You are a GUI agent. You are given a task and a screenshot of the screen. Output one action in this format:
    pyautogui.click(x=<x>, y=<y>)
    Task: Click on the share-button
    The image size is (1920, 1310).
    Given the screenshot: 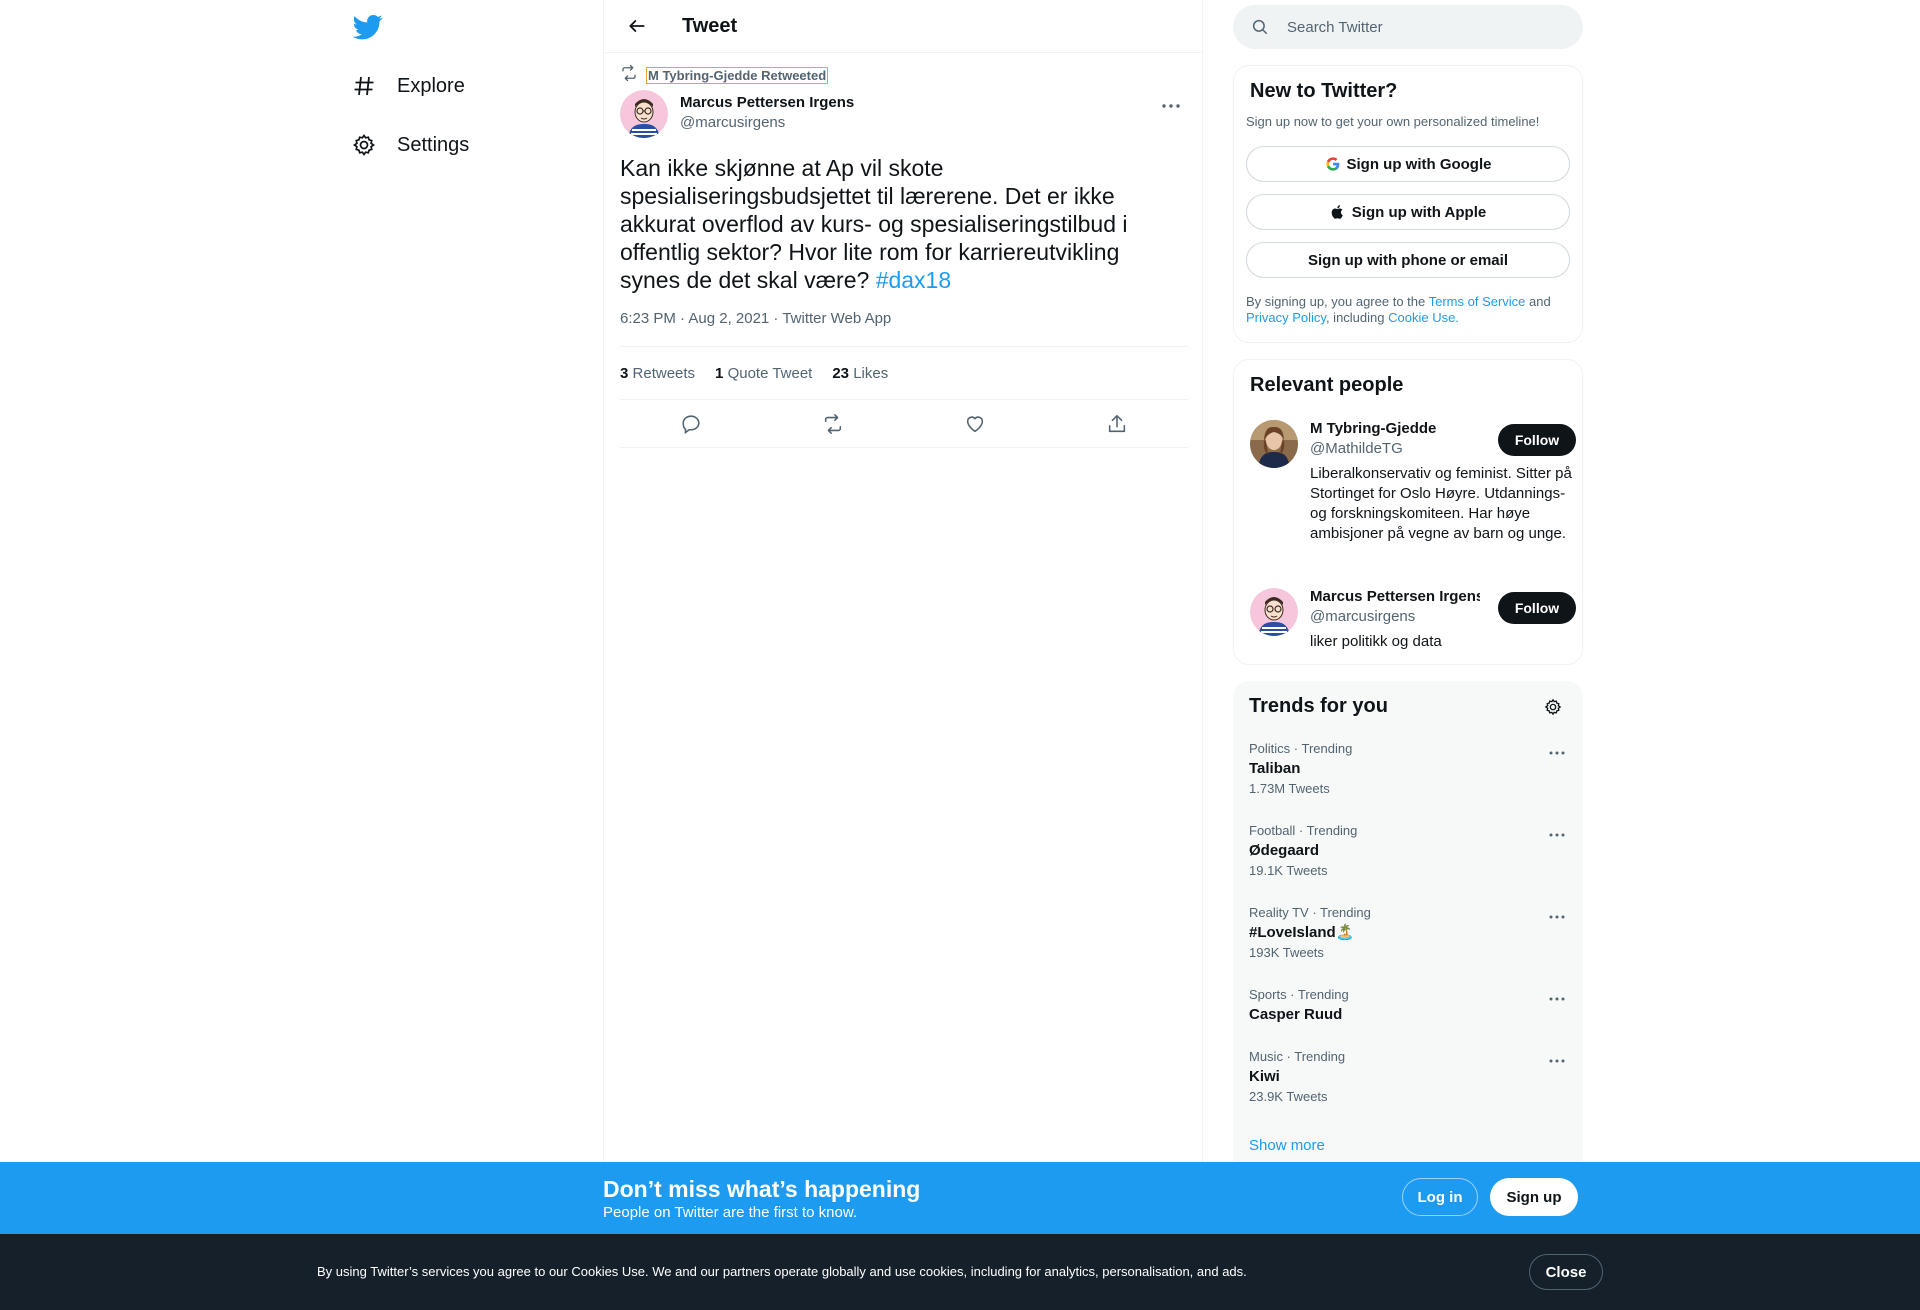 What is the action you would take?
    pyautogui.click(x=1117, y=424)
    